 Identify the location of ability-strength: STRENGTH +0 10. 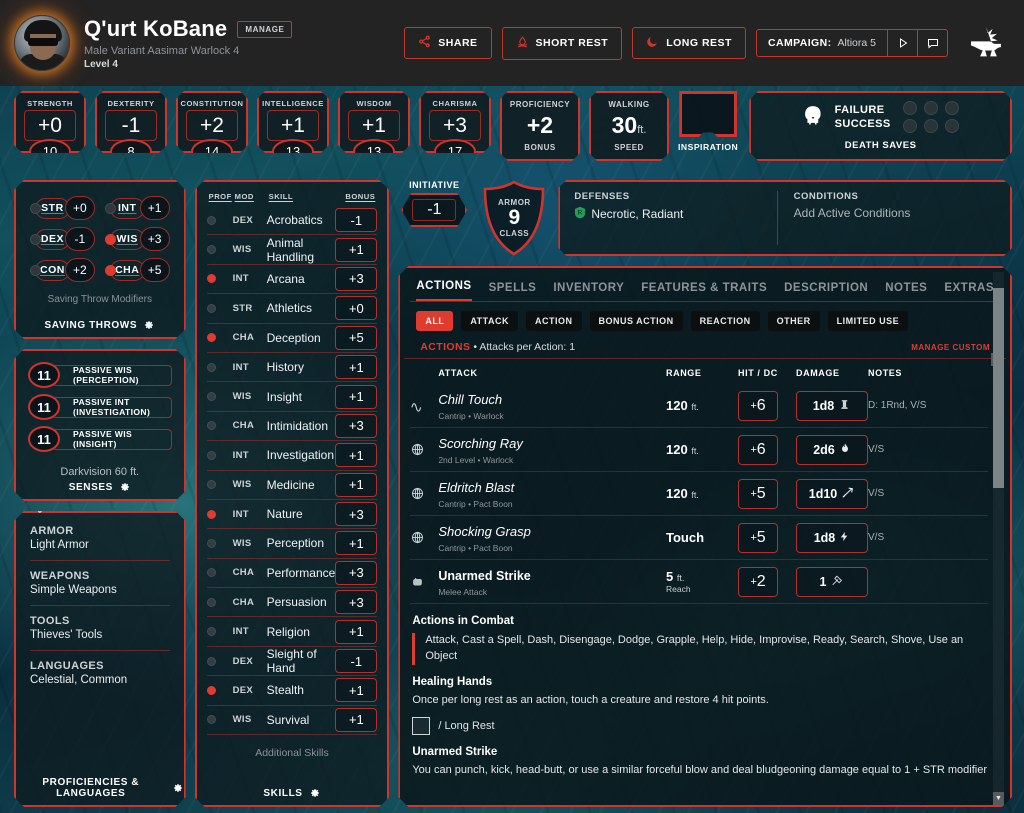
(50, 122).